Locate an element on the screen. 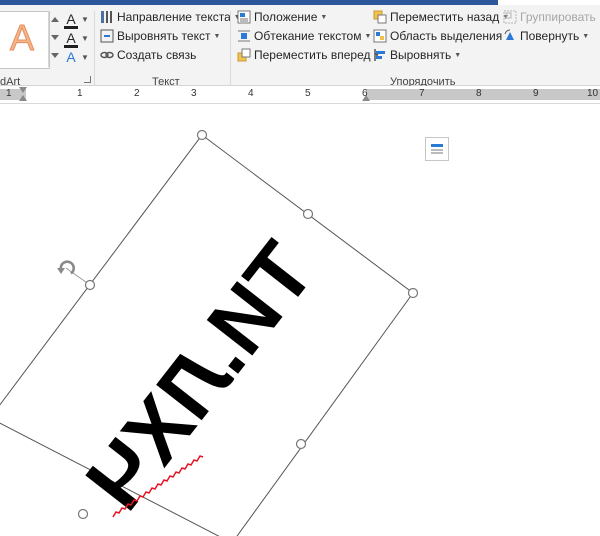 This screenshot has width=600, height=536. bring-forward-button: Переместить вперед ▼ is located at coordinates (308, 55).